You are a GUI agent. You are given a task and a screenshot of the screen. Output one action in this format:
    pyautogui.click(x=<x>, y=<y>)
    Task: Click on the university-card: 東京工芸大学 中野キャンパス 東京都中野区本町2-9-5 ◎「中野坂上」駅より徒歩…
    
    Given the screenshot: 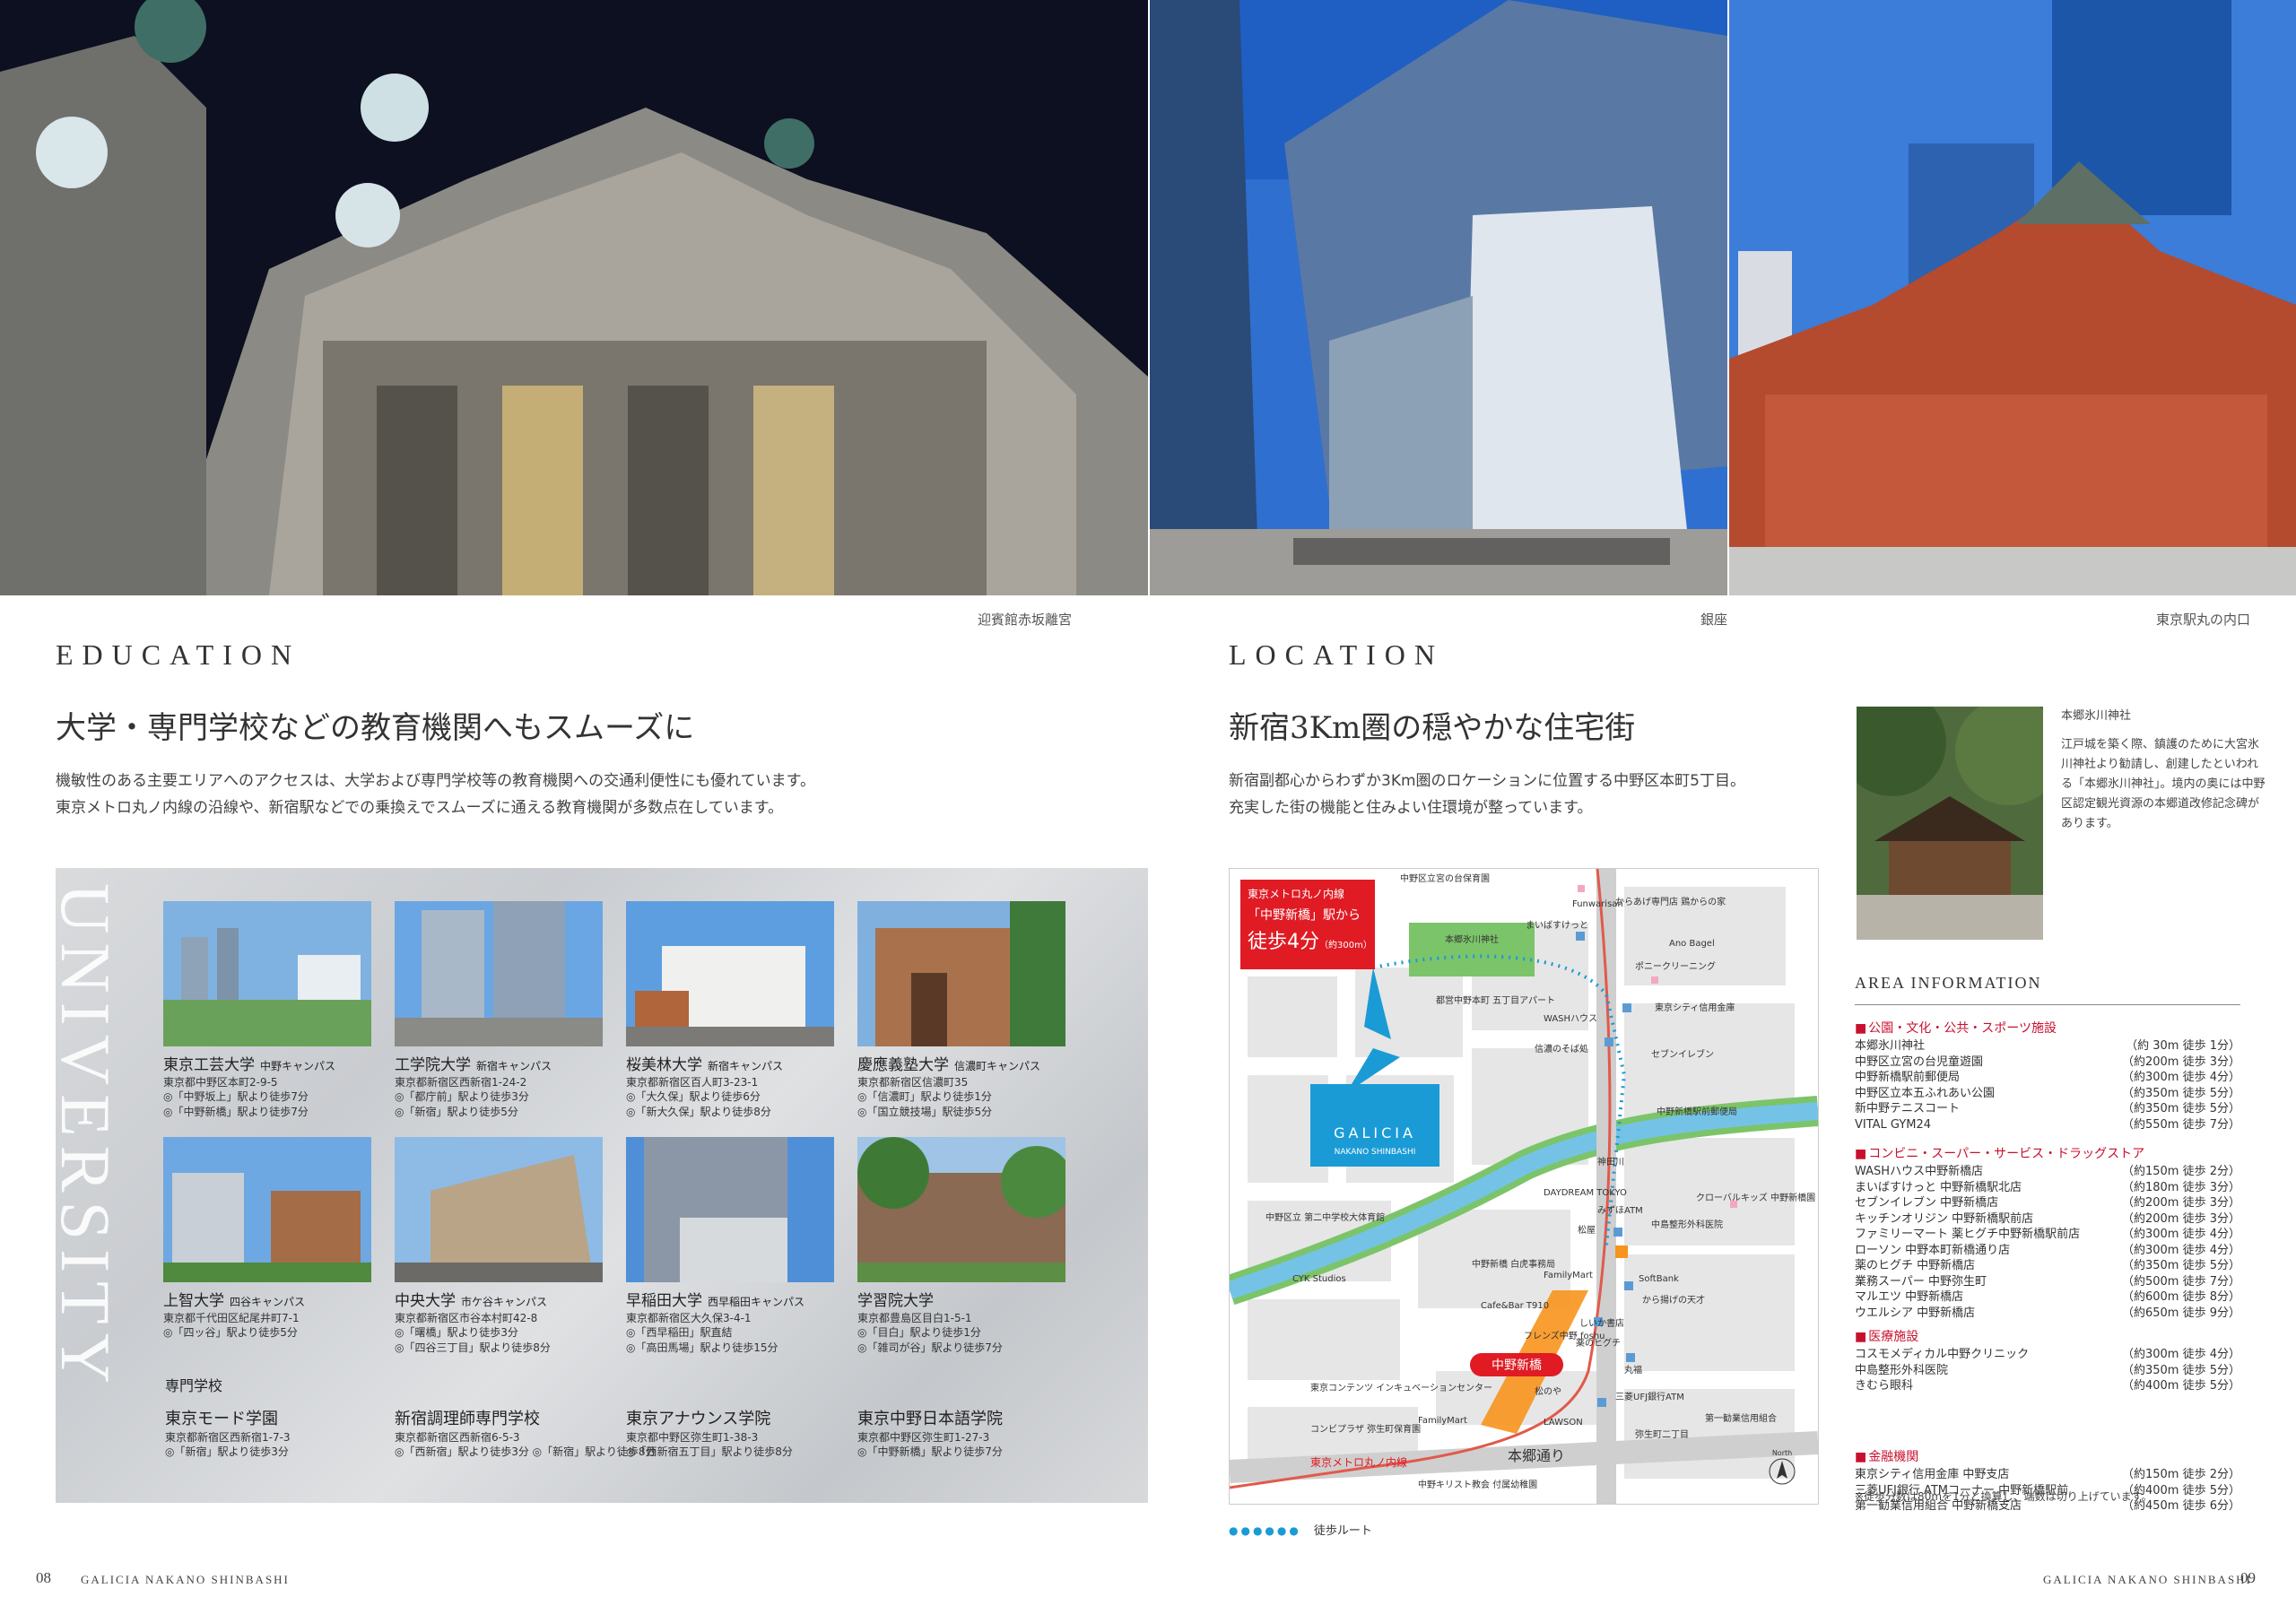 What is the action you would take?
    pyautogui.click(x=268, y=1010)
    